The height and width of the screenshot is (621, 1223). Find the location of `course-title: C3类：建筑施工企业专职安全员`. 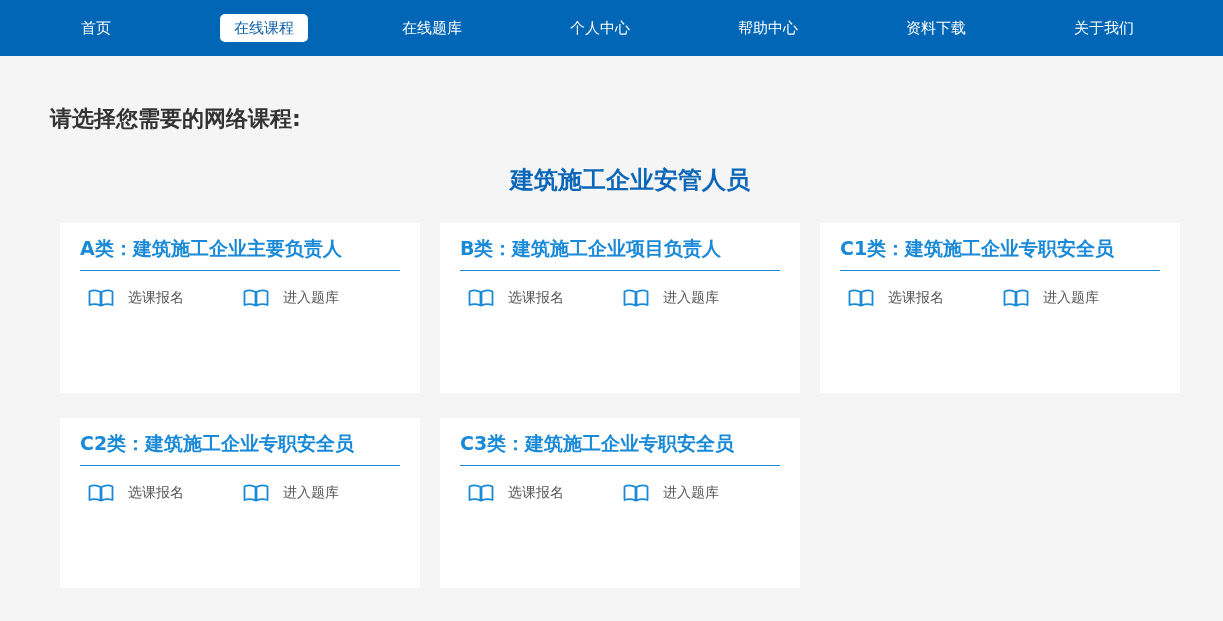

course-title: C3类：建筑施工企业专职安全员 is located at coordinates (620, 447).